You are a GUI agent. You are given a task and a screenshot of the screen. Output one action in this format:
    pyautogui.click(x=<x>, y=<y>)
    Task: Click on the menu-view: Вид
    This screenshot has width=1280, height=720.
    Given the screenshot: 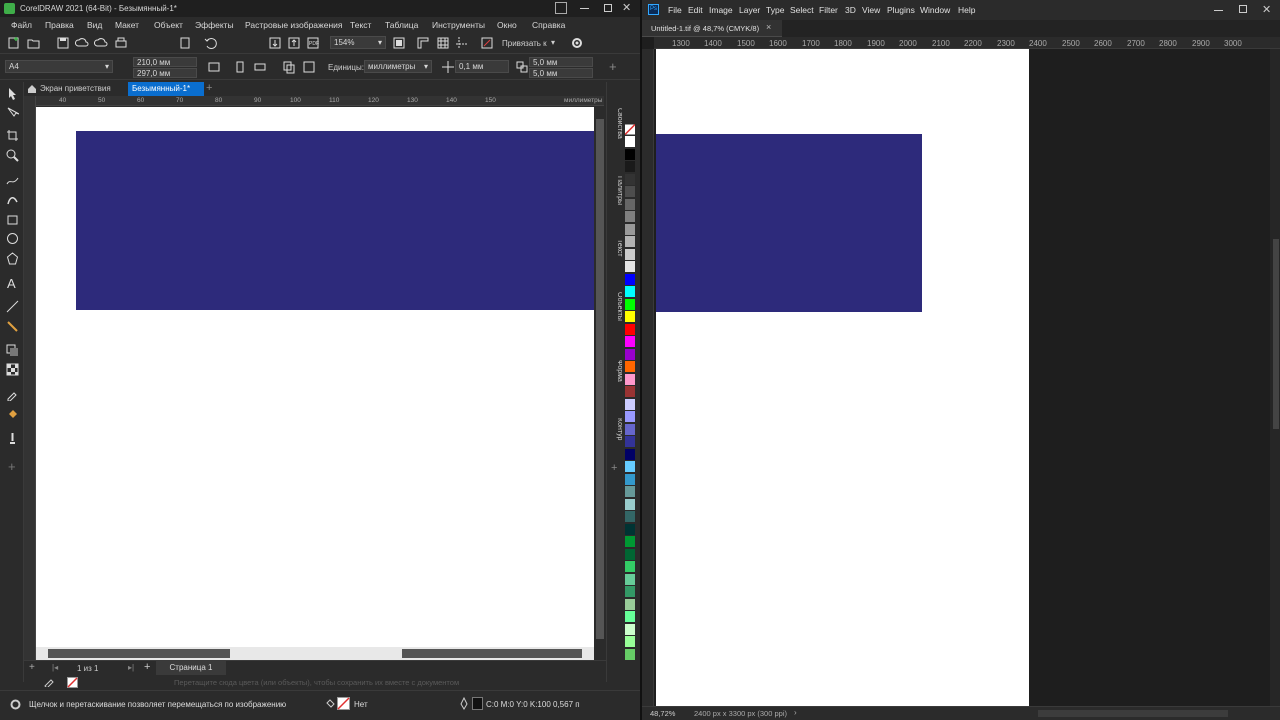 What is the action you would take?
    pyautogui.click(x=94, y=25)
    